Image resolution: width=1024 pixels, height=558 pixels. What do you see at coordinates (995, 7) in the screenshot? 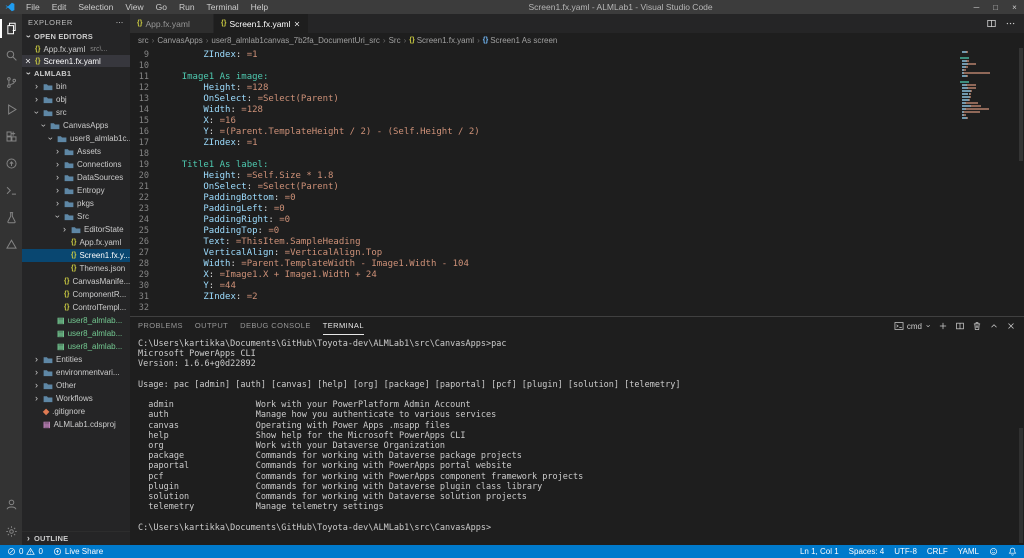
I see `maximize-button: □` at bounding box center [995, 7].